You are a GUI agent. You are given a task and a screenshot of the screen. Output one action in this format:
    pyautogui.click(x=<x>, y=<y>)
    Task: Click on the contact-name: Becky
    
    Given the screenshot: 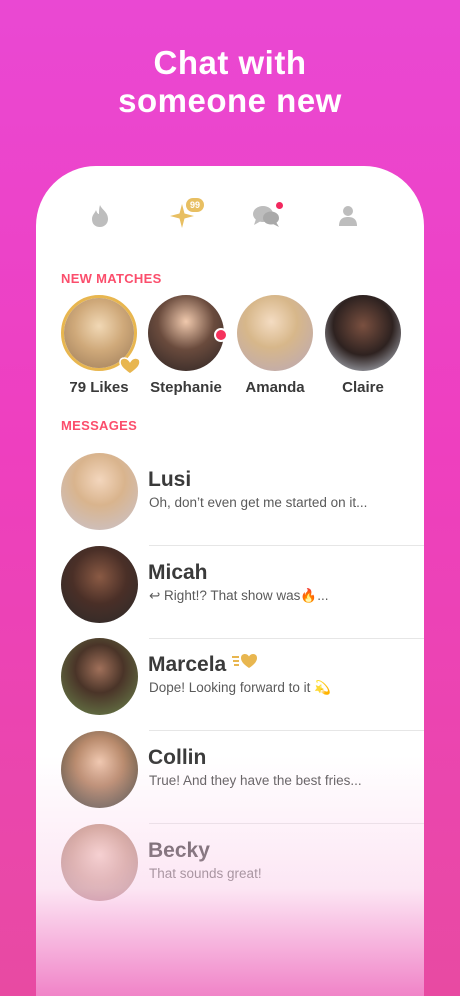 What is the action you would take?
    pyautogui.click(x=179, y=850)
    